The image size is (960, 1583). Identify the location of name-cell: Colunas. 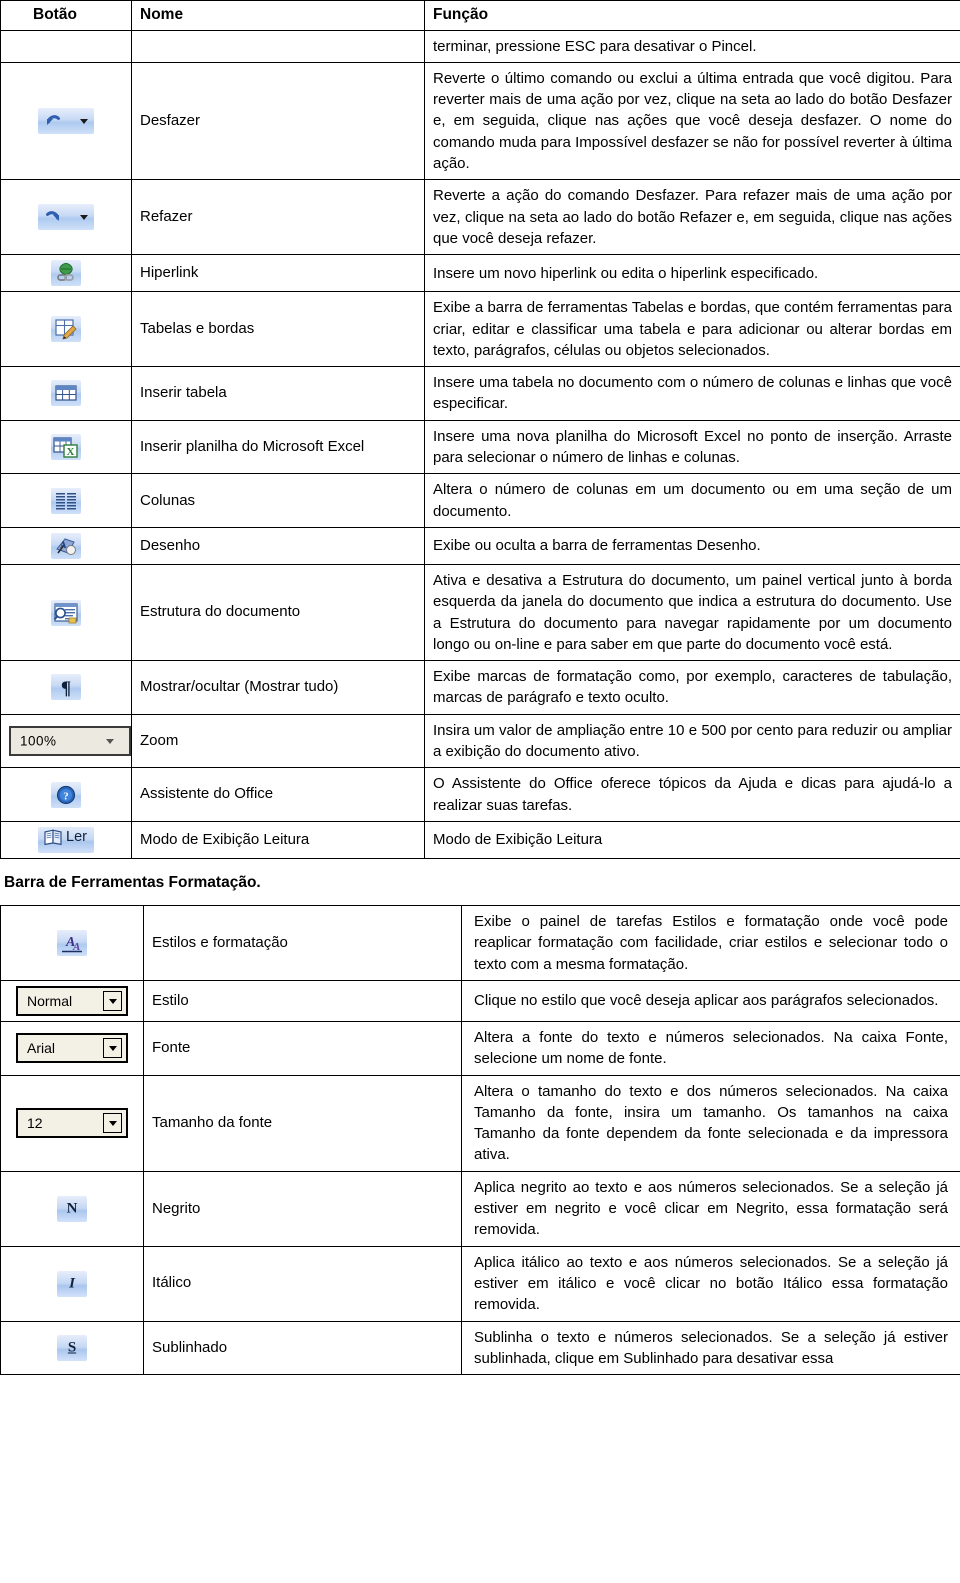
(278, 500).